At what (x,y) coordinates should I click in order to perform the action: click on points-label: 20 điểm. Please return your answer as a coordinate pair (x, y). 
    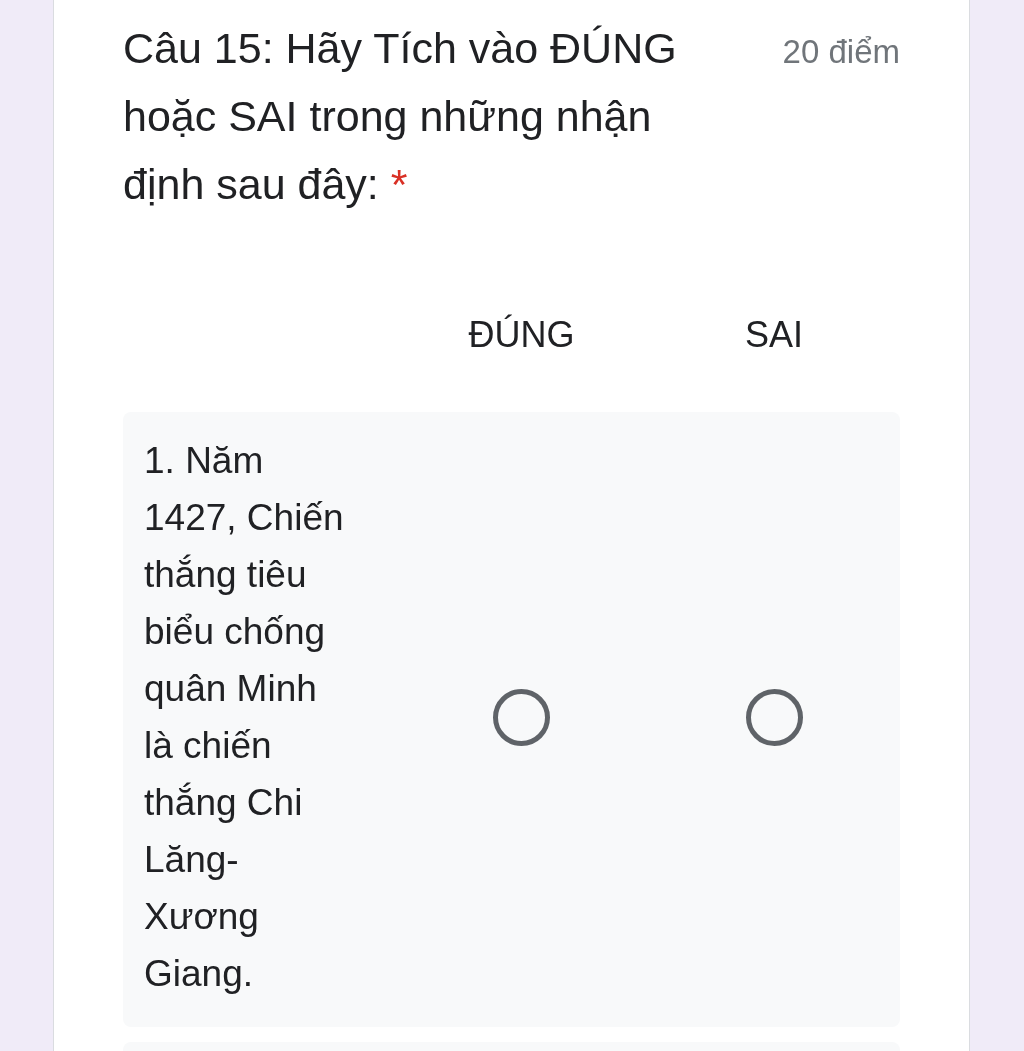
    Looking at the image, I should click on (841, 52).